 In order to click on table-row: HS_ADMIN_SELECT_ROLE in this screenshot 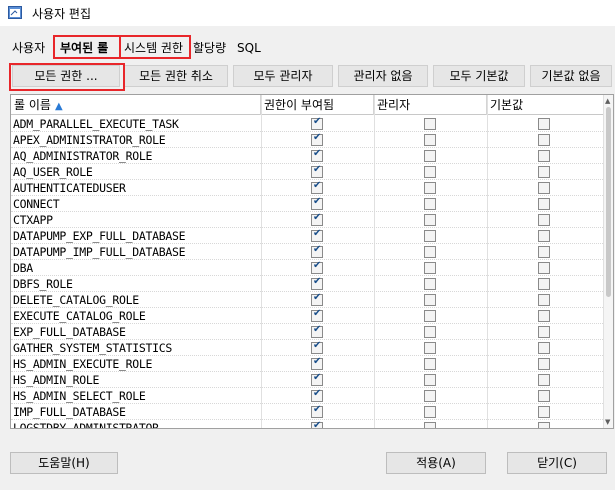, I will do `click(308, 396)`.